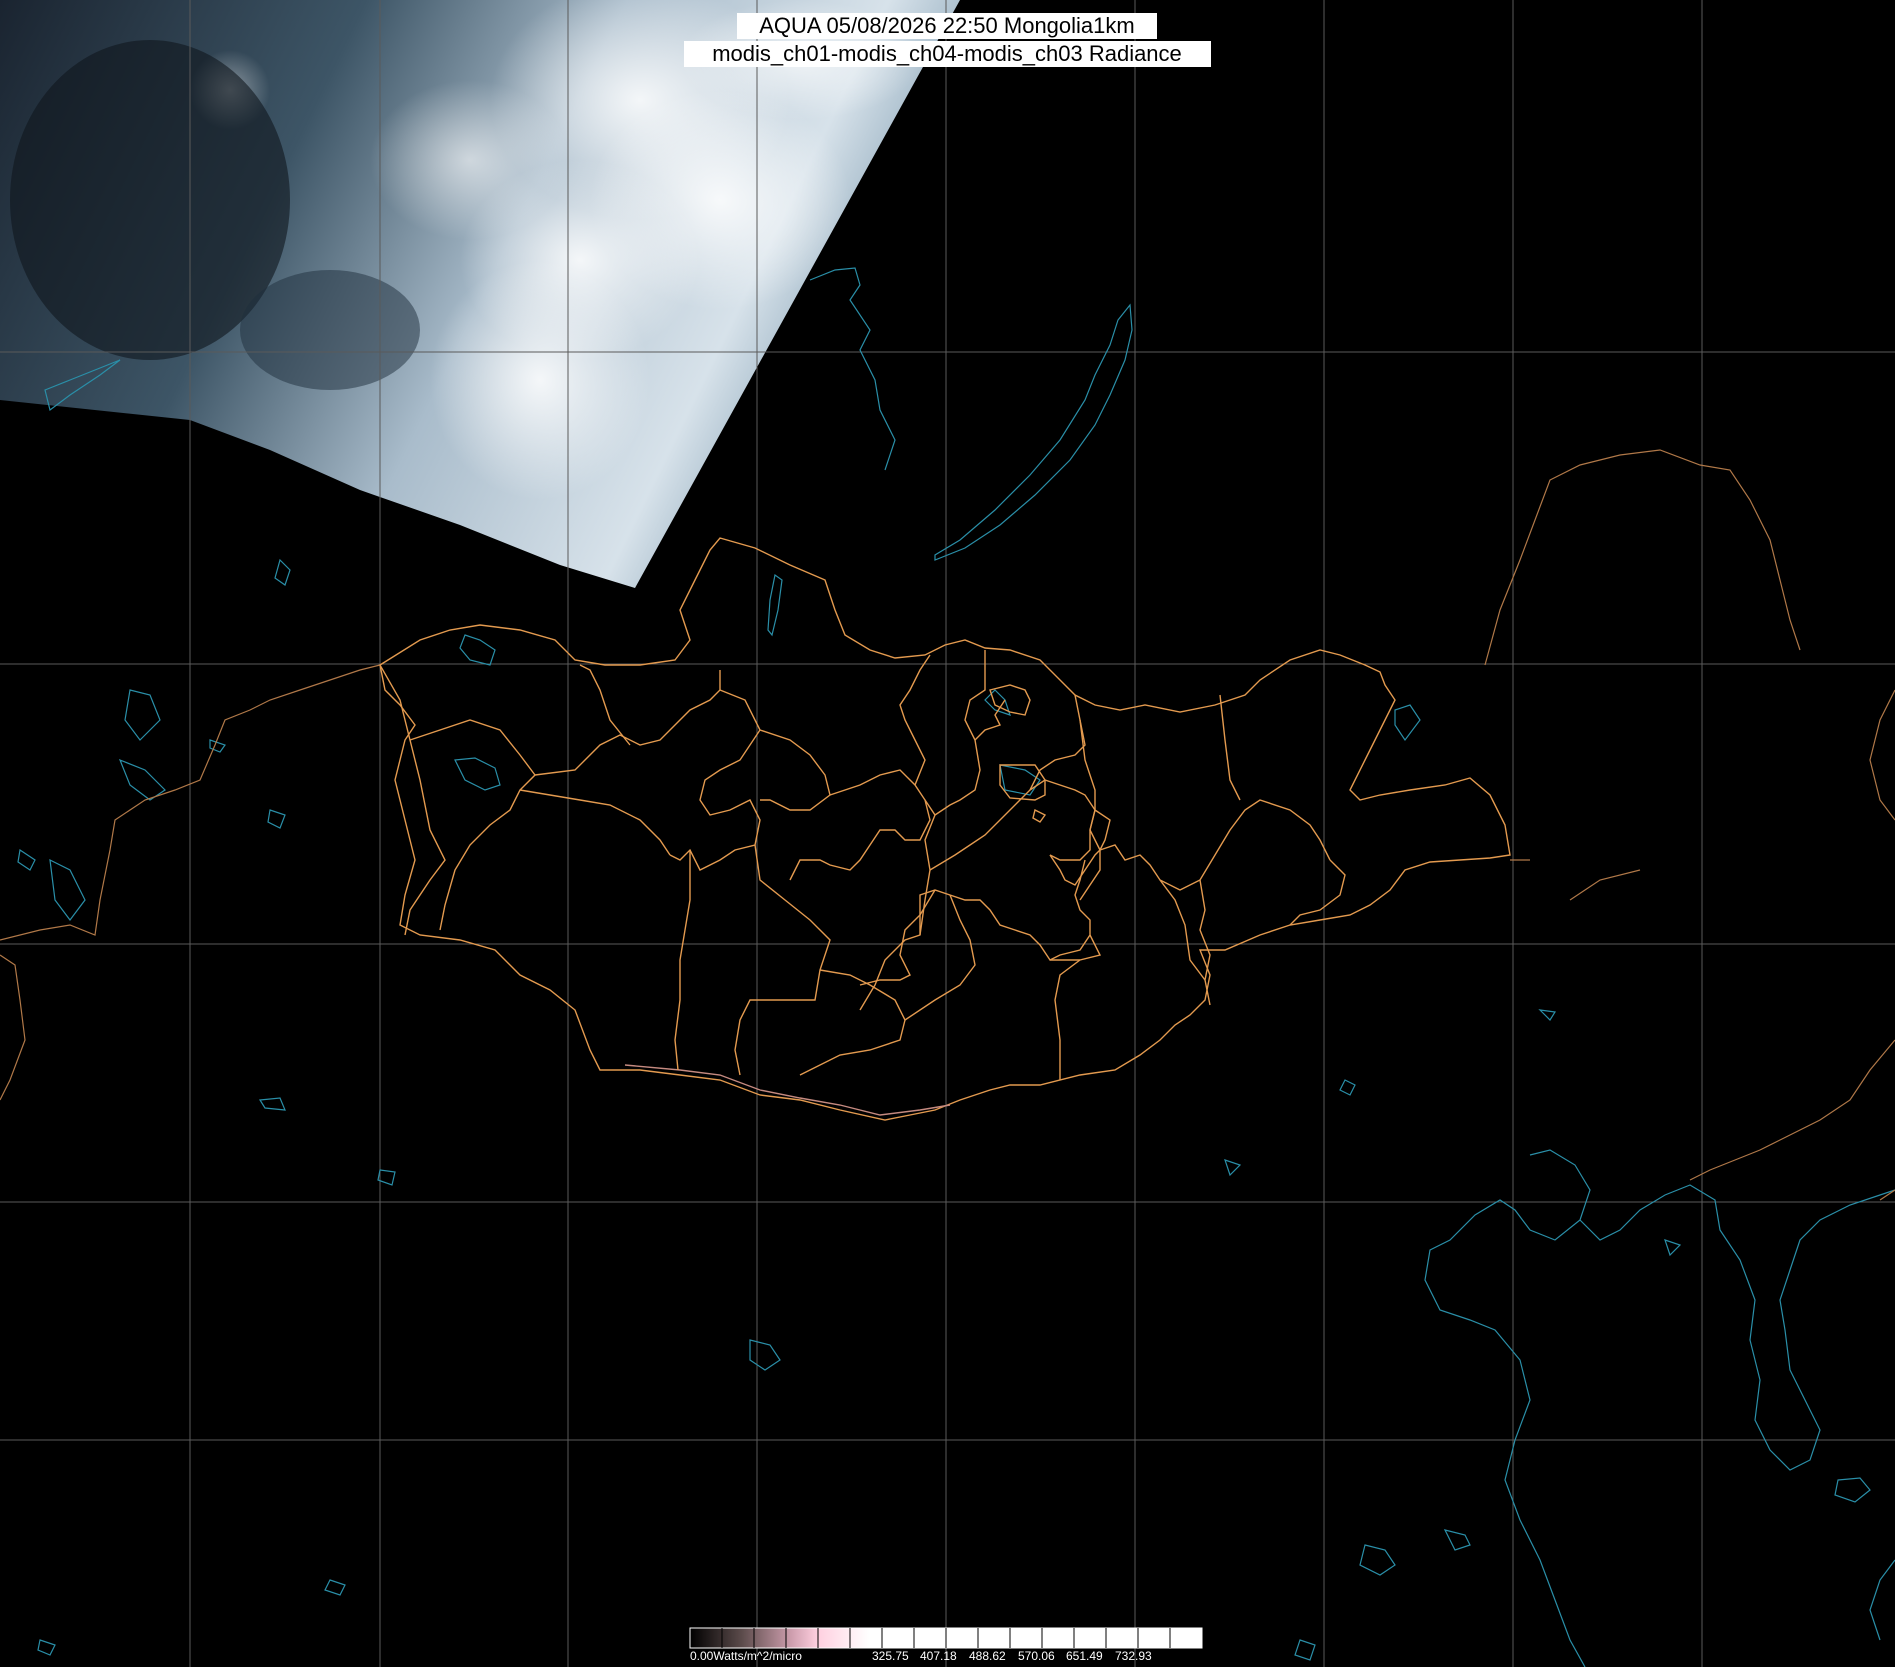 This screenshot has height=1667, width=1895. Describe the element at coordinates (1084, 1656) in the screenshot. I see `colorbar-label-5: 651.49` at that location.